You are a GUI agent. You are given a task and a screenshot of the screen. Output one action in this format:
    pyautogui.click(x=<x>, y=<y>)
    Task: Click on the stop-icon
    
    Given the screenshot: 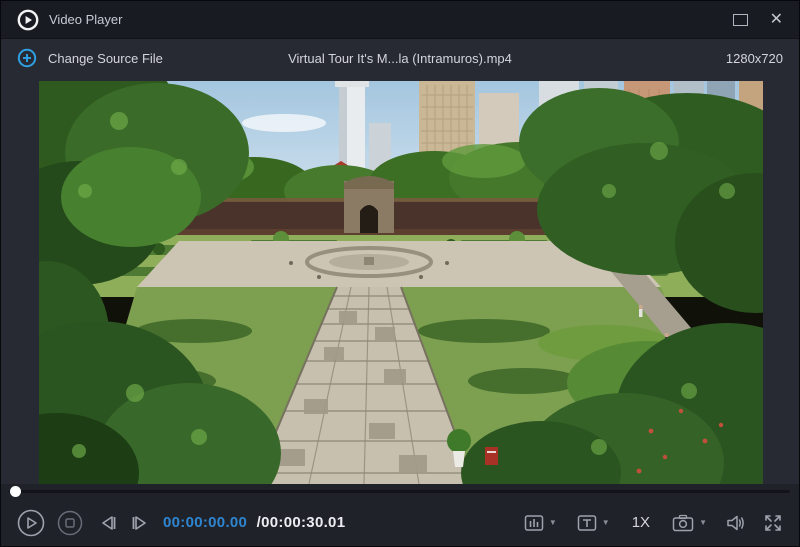 What is the action you would take?
    pyautogui.click(x=70, y=522)
    